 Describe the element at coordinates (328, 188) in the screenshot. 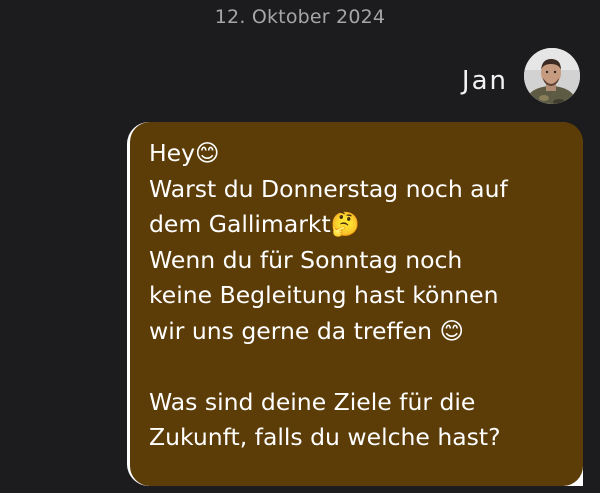

I see `message-line: Warst du Donnerstag noch auf` at that location.